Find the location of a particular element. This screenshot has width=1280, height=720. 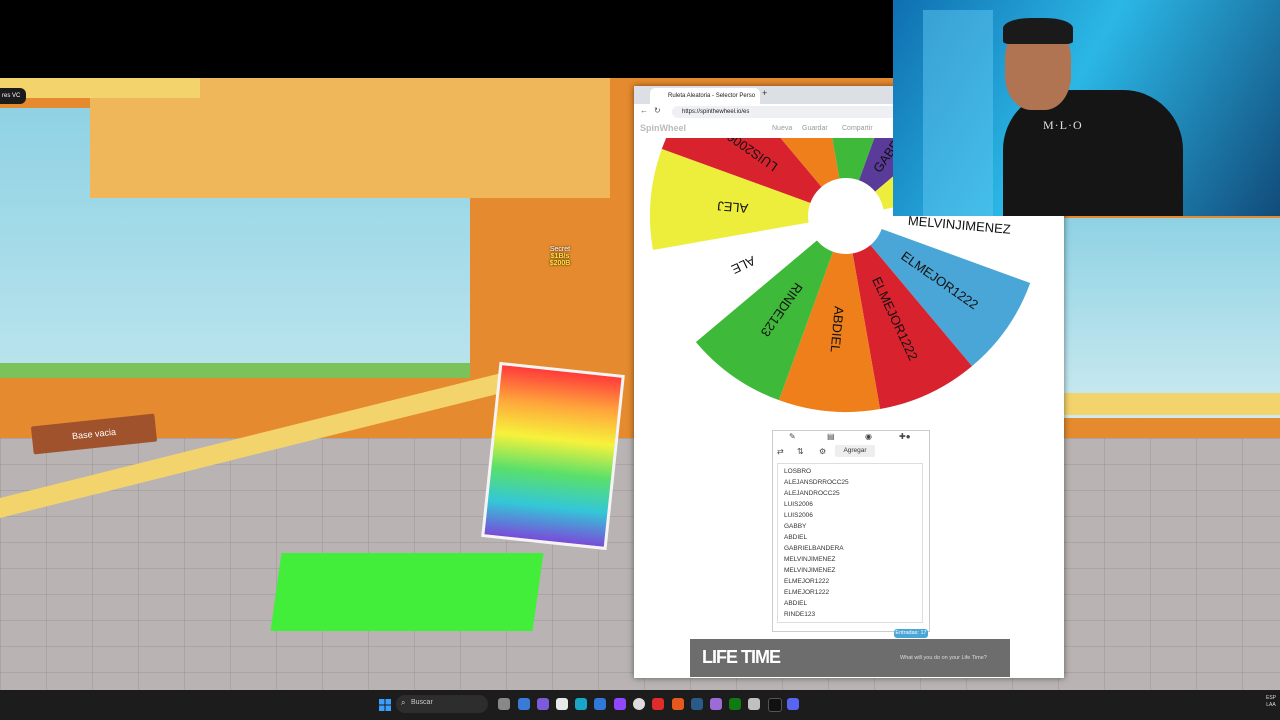

hide-icon: ◉ is located at coordinates (868, 436).